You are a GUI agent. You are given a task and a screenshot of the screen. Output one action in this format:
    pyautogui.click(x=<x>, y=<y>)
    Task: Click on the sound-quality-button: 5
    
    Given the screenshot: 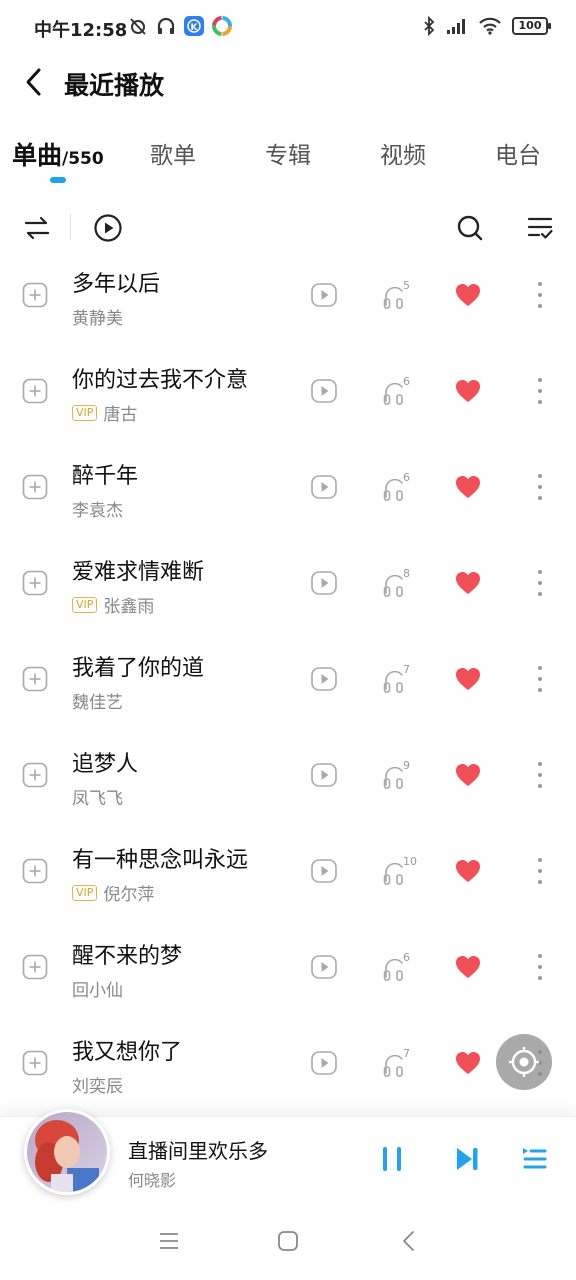 What is the action you would take?
    pyautogui.click(x=399, y=294)
    